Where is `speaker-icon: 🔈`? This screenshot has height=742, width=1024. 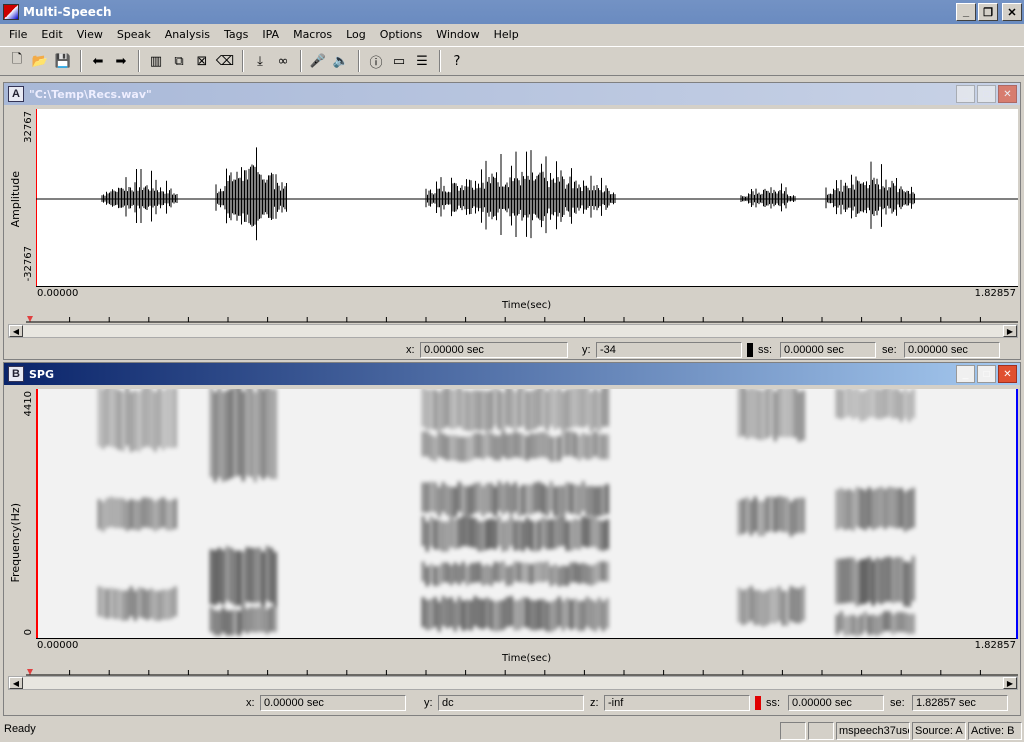 speaker-icon: 🔈 is located at coordinates (341, 61).